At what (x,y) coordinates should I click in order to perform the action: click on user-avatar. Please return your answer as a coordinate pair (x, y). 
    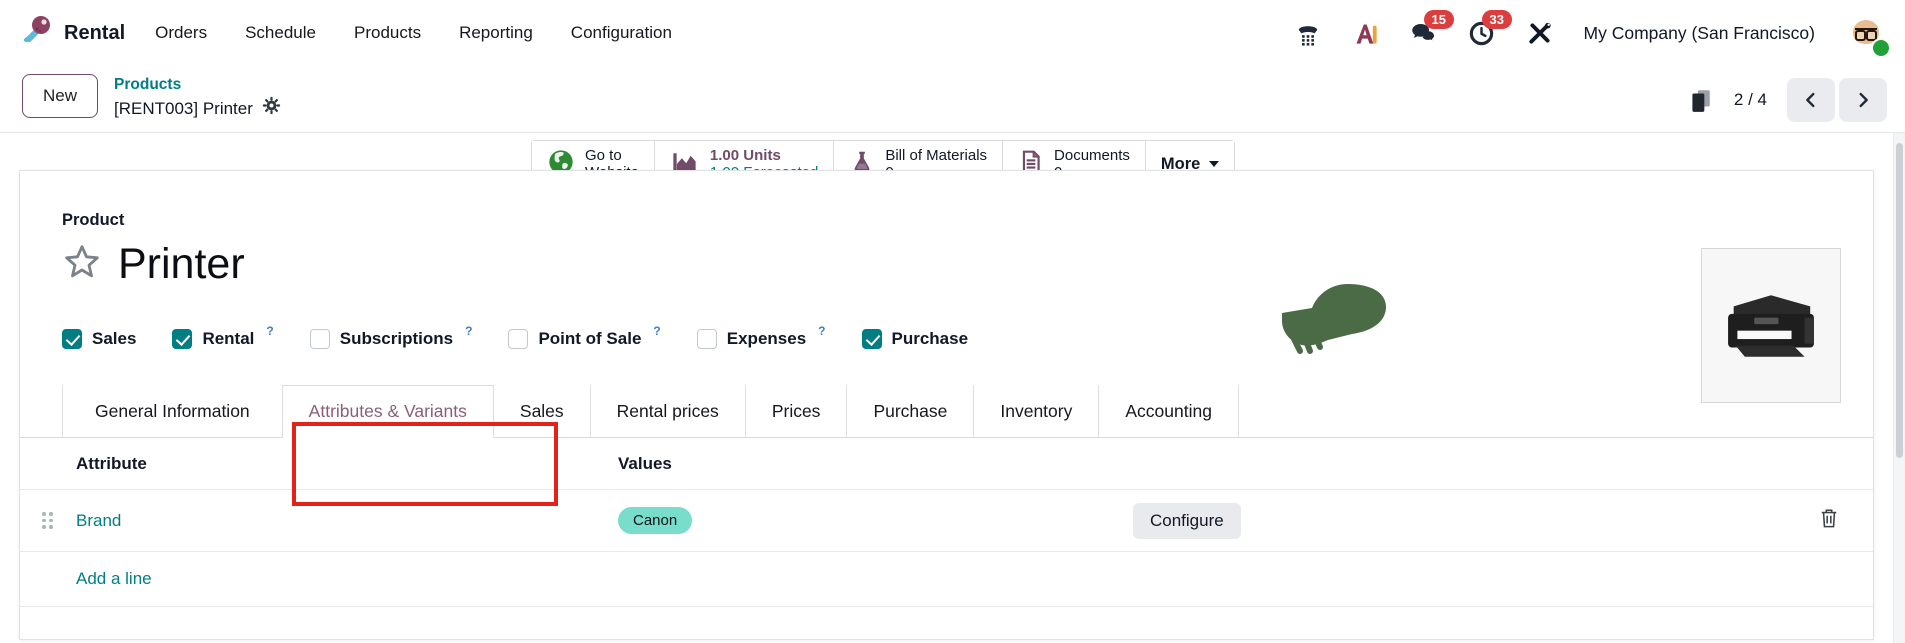
    Looking at the image, I should click on (1868, 35).